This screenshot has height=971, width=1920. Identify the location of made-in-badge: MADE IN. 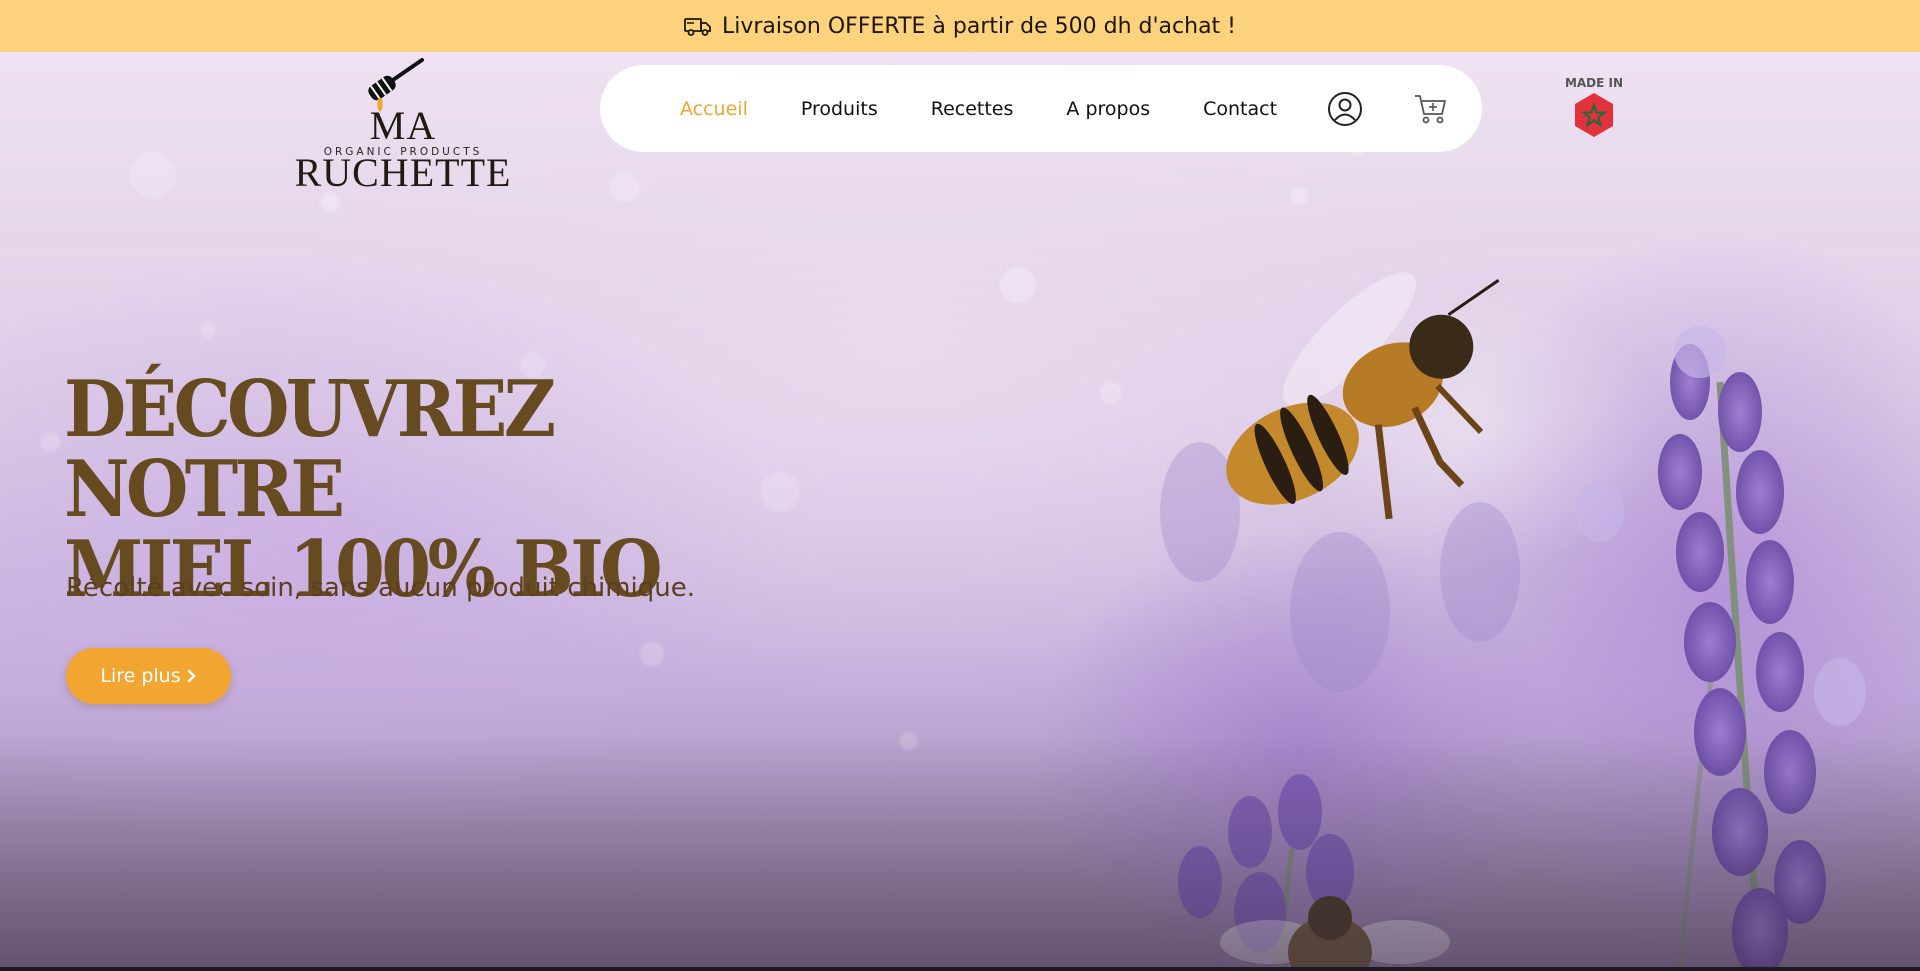
(1594, 107).